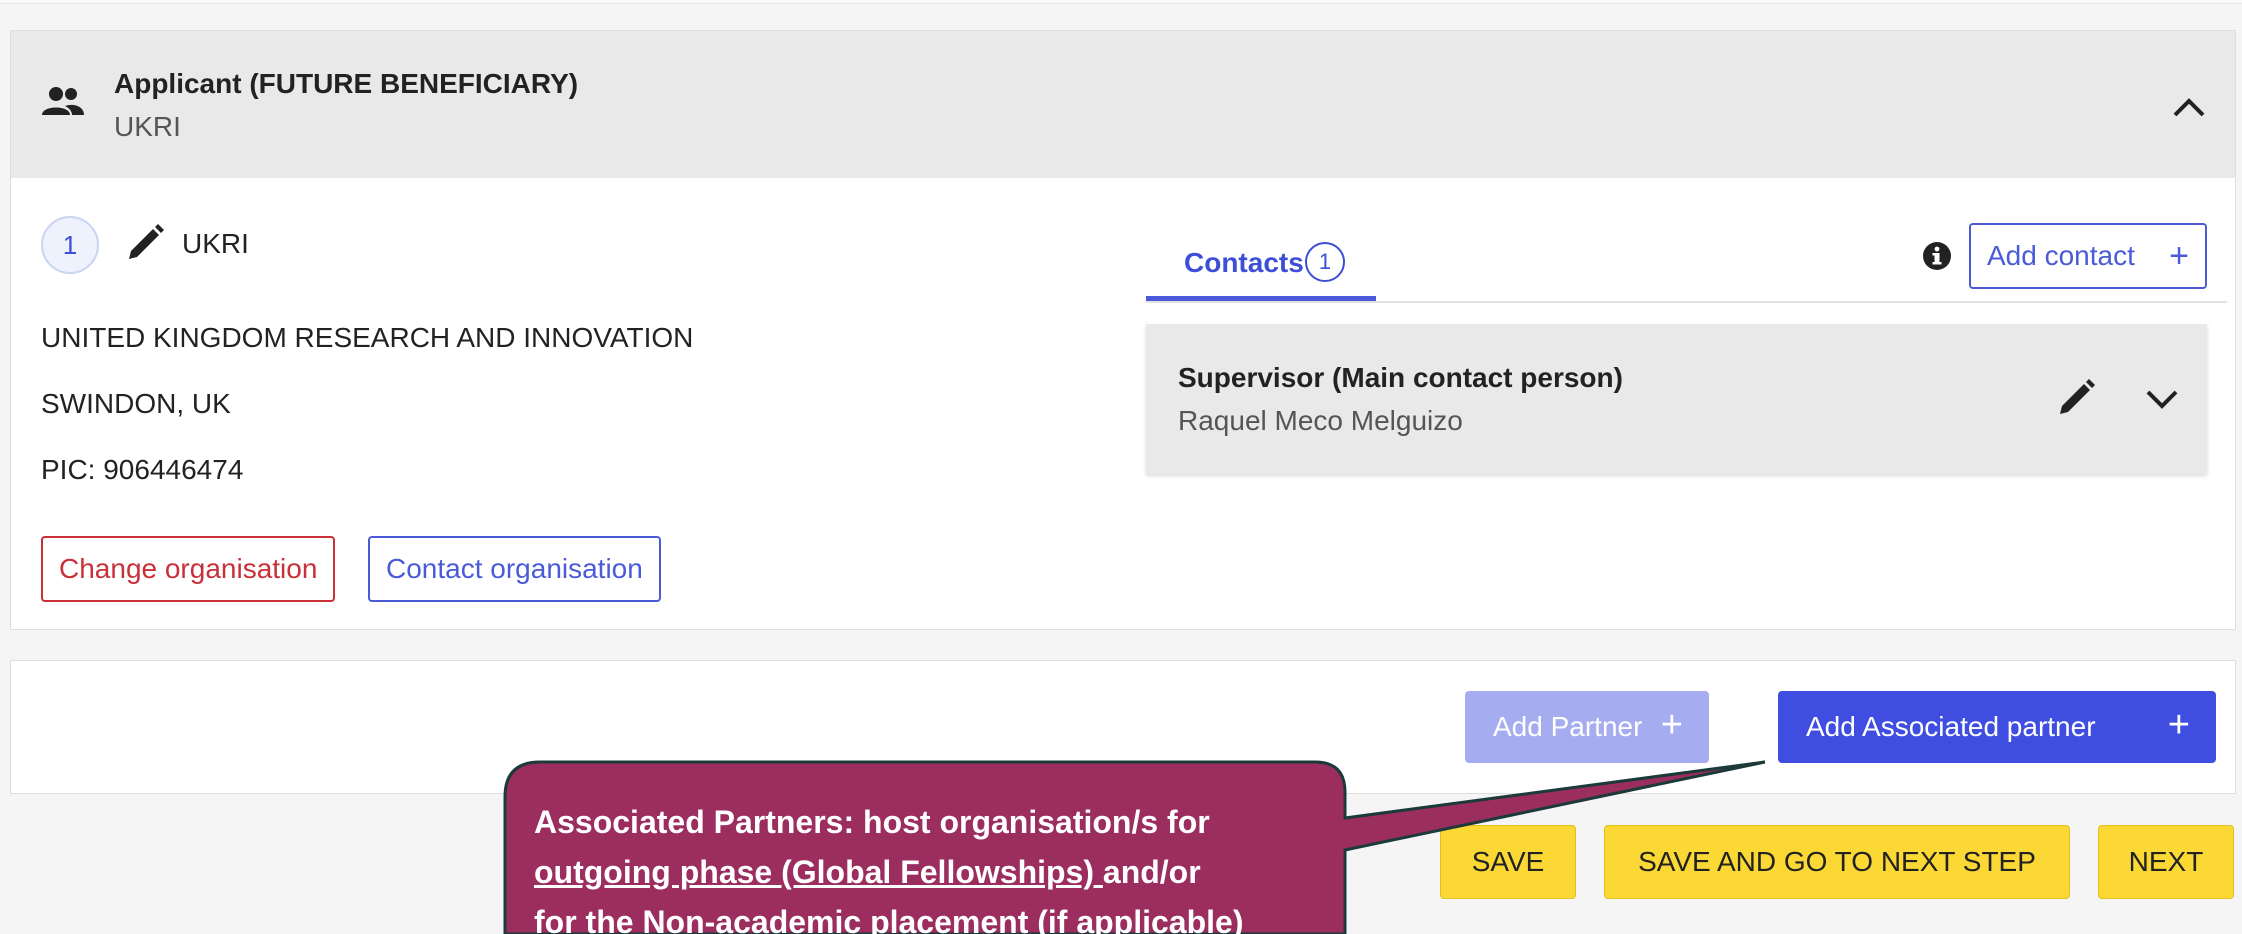 This screenshot has height=934, width=2242. What do you see at coordinates (1508, 862) in the screenshot?
I see `save-button: SAVE` at bounding box center [1508, 862].